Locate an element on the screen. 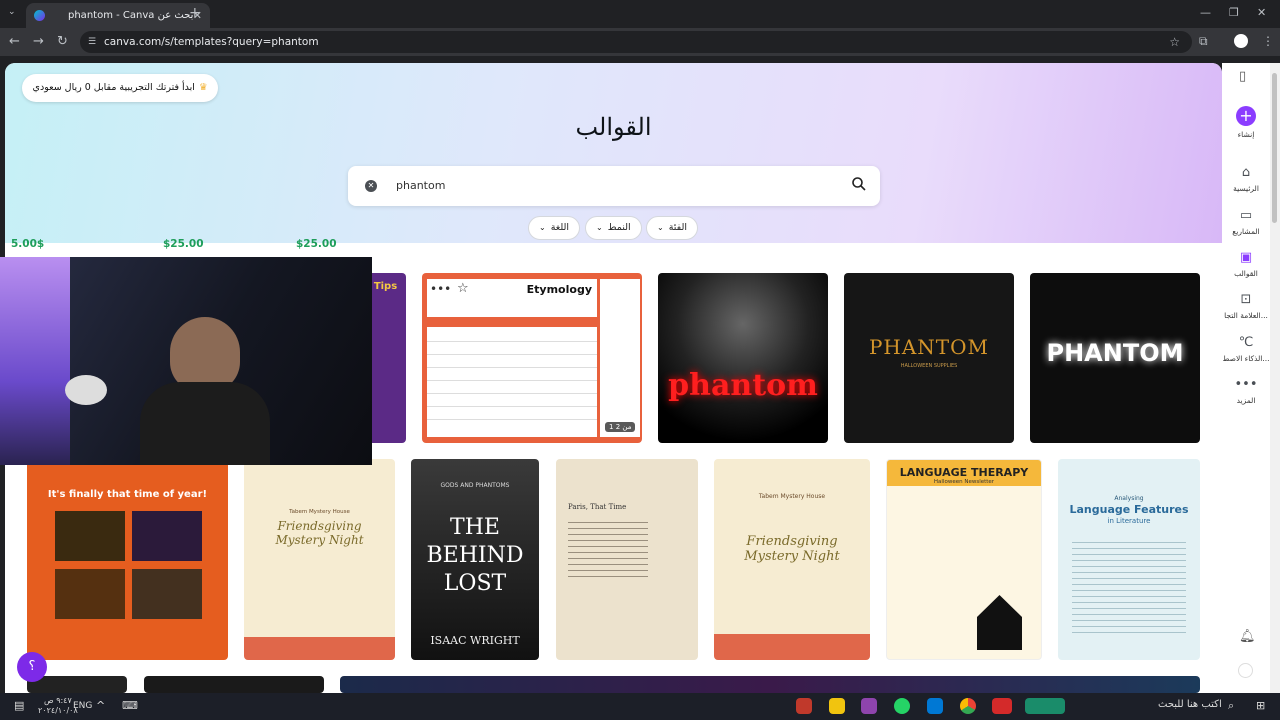  account-avatar is located at coordinates (1245, 670).